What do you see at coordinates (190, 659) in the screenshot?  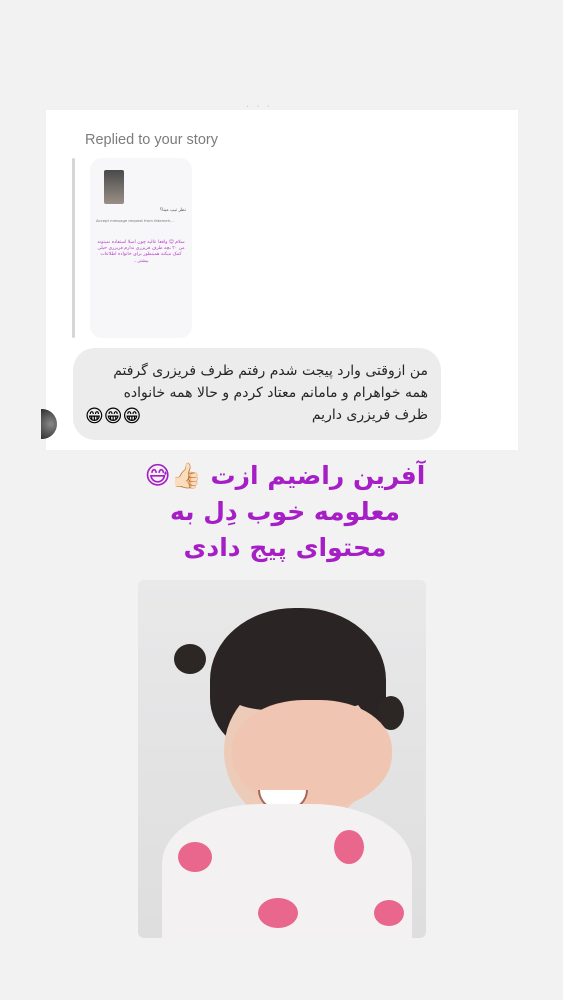 I see `photo-pigtail-left` at bounding box center [190, 659].